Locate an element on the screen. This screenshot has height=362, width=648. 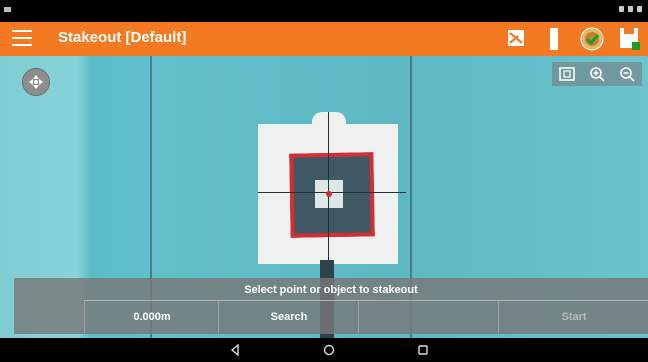
map-layers-icon is located at coordinates (516, 38).